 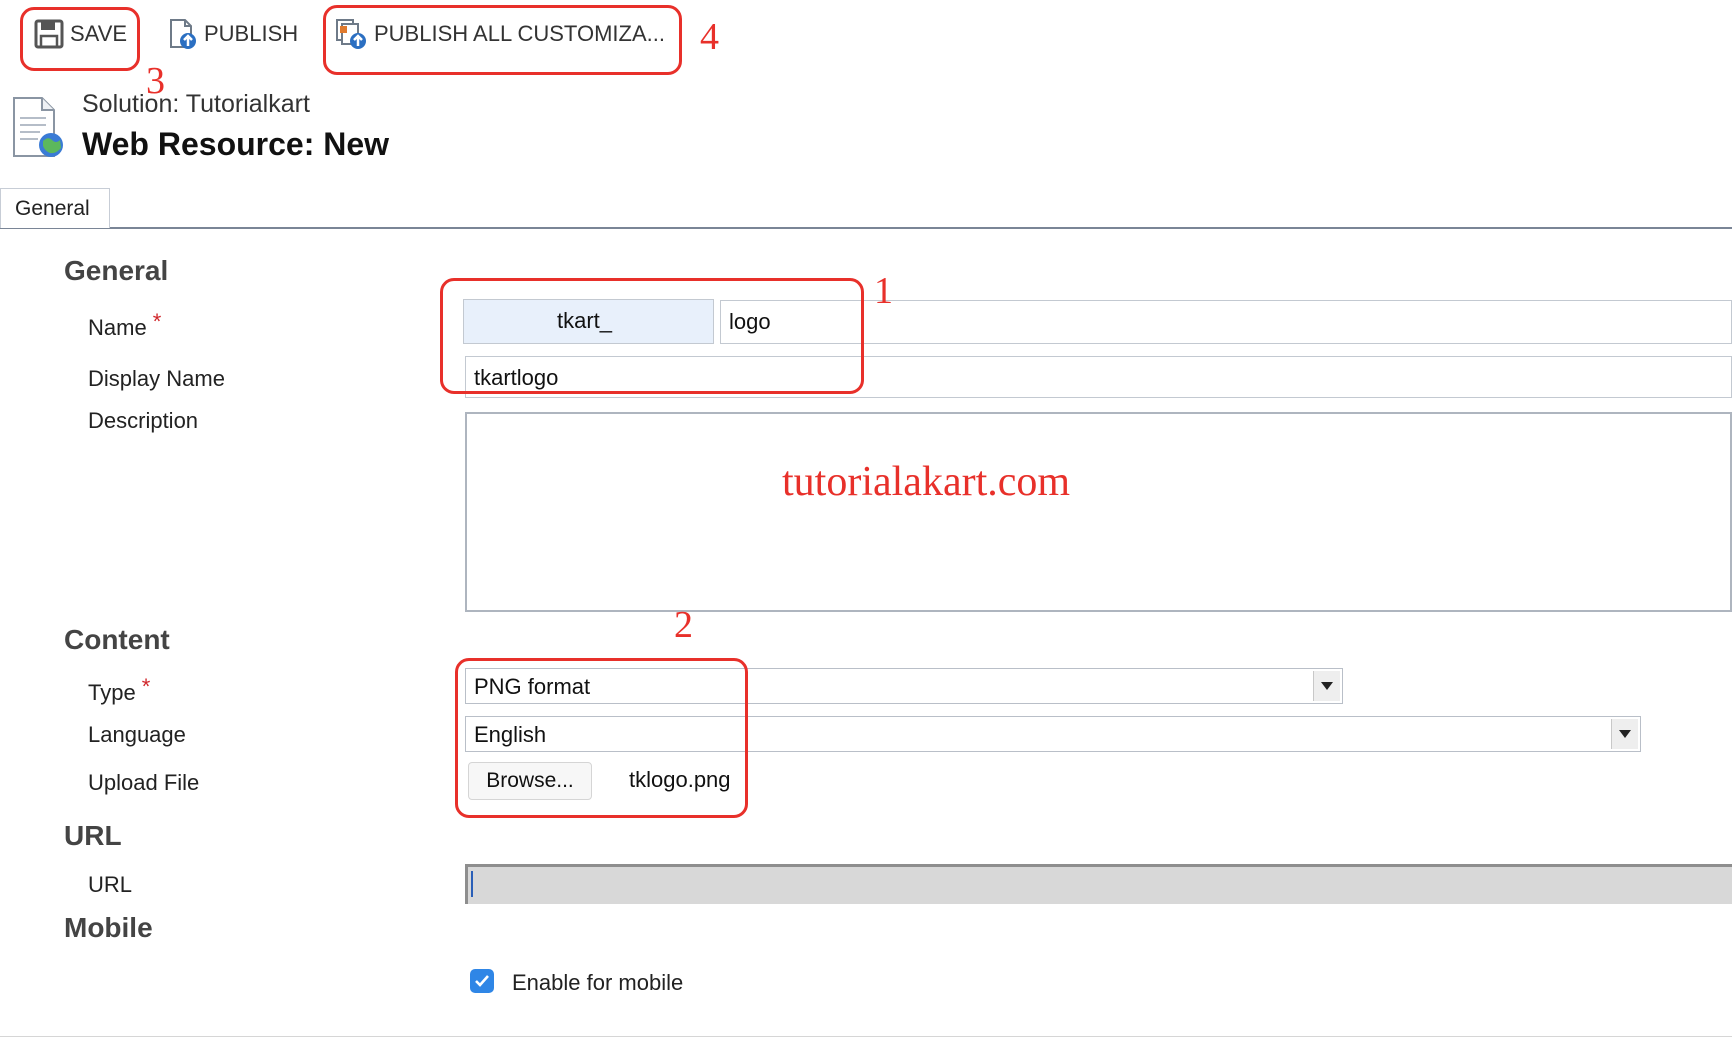 I want to click on annotation-number-2: 2, so click(x=683, y=625).